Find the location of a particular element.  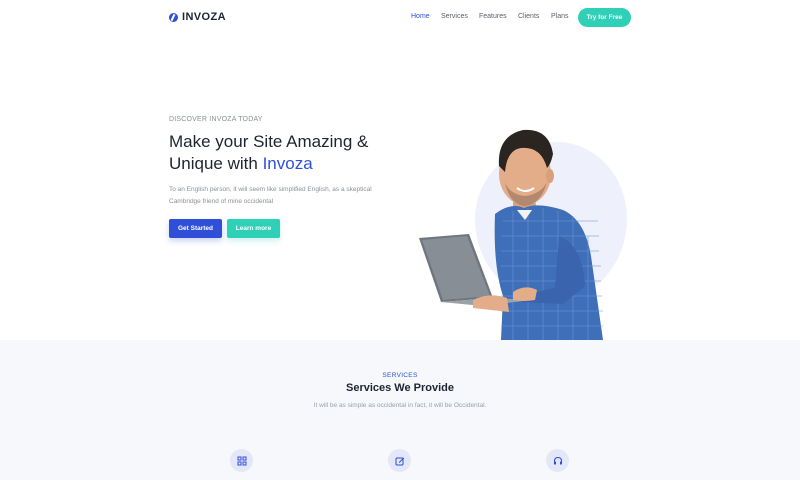

edit-icon is located at coordinates (399, 461).